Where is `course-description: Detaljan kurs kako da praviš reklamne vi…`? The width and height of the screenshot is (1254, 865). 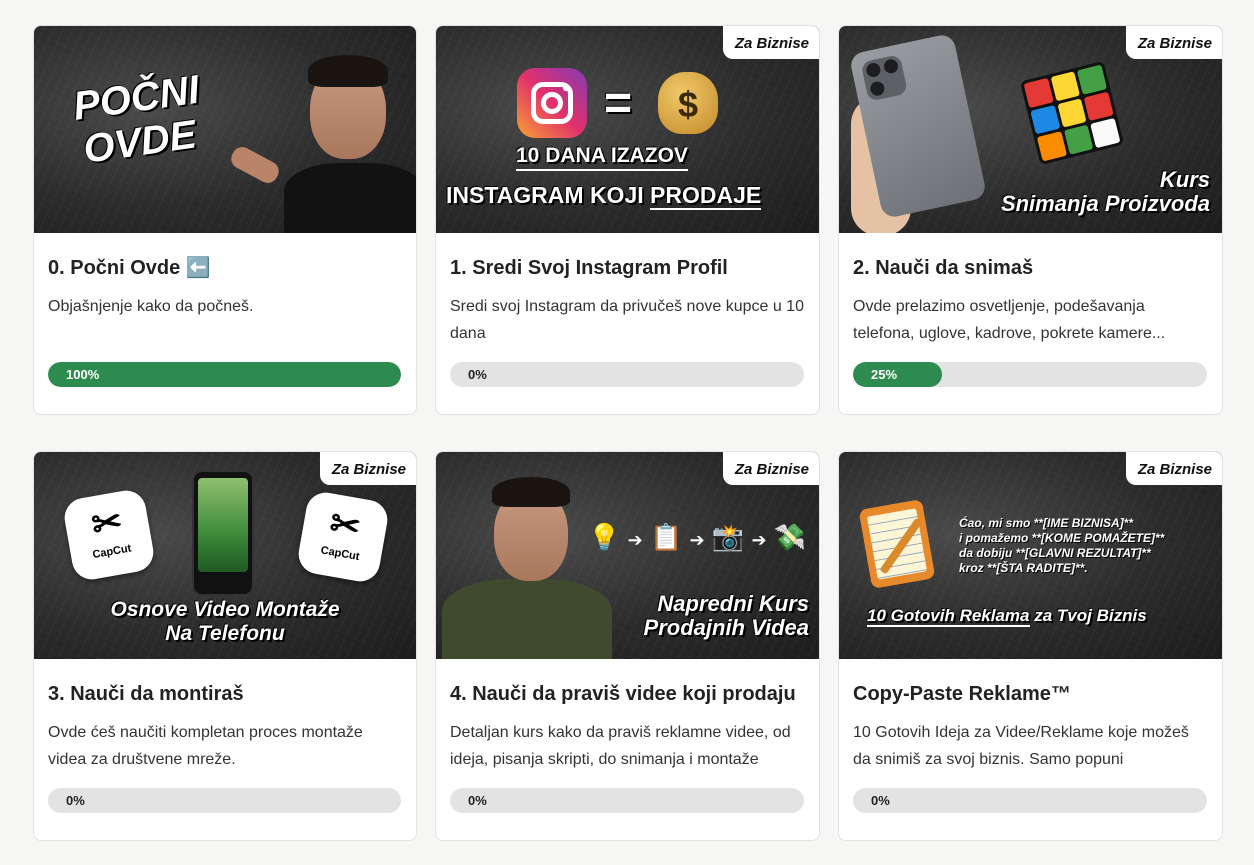
course-description: Detaljan kurs kako da praviš reklamne vi… is located at coordinates (620, 746).